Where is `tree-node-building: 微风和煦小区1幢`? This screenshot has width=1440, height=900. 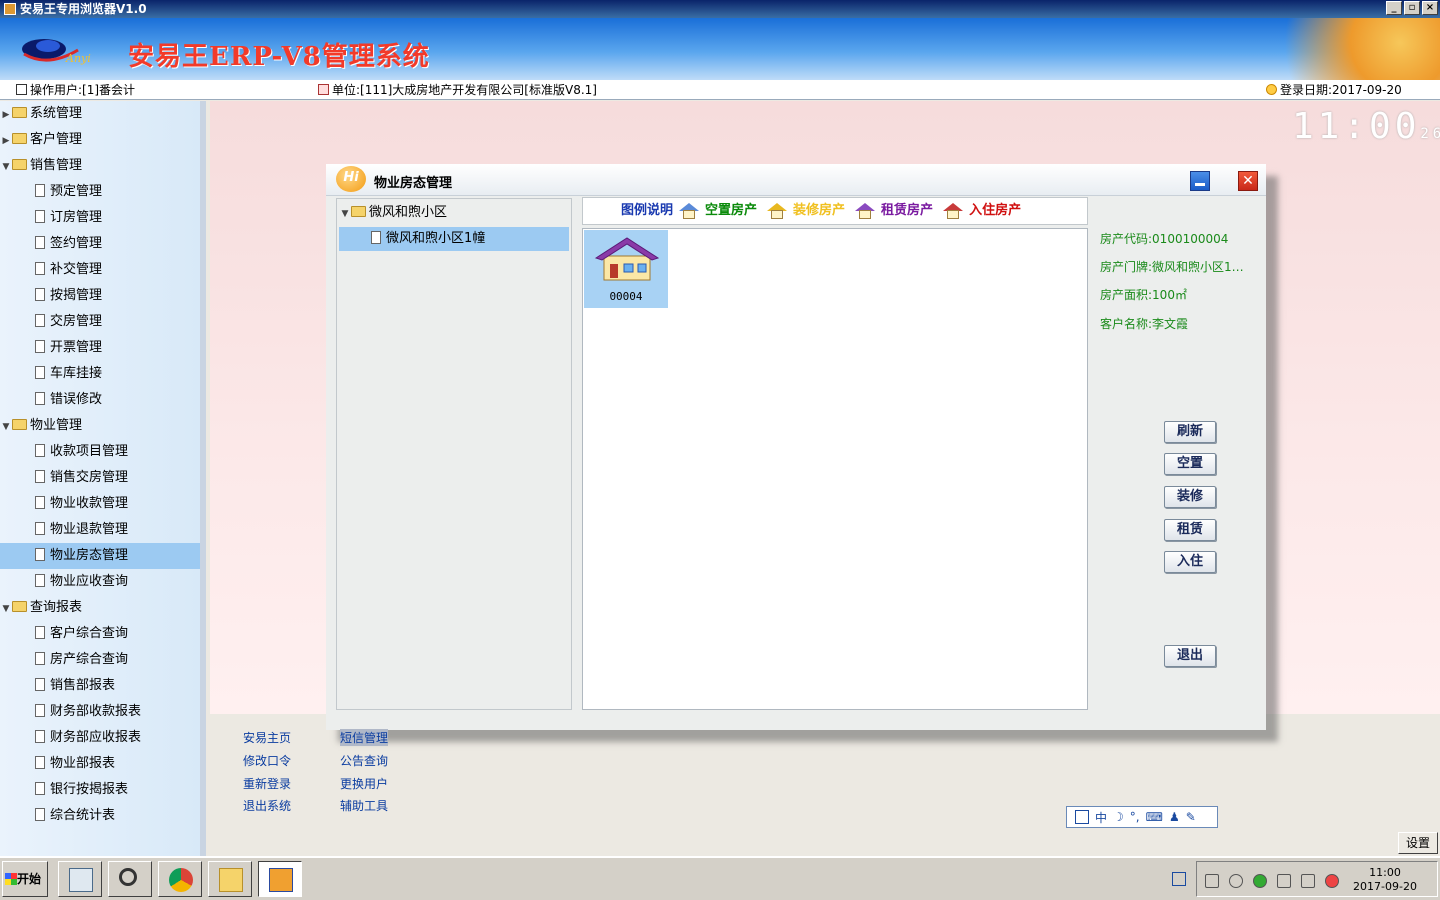 tree-node-building: 微风和煦小区1幢 is located at coordinates (454, 239).